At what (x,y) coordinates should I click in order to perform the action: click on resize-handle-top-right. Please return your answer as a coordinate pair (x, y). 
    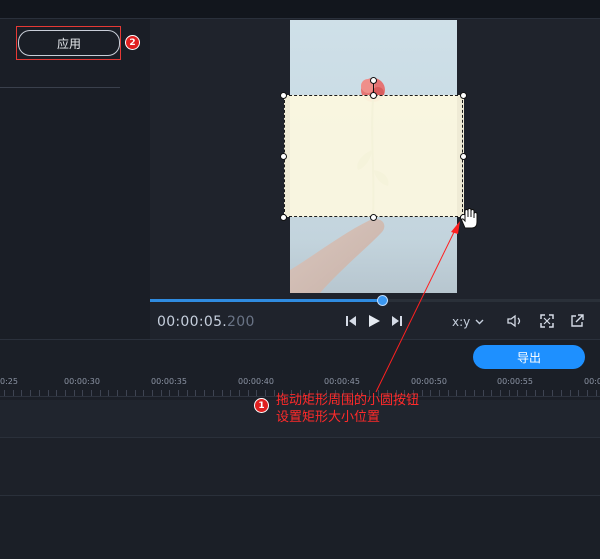
    Looking at the image, I should click on (463, 95).